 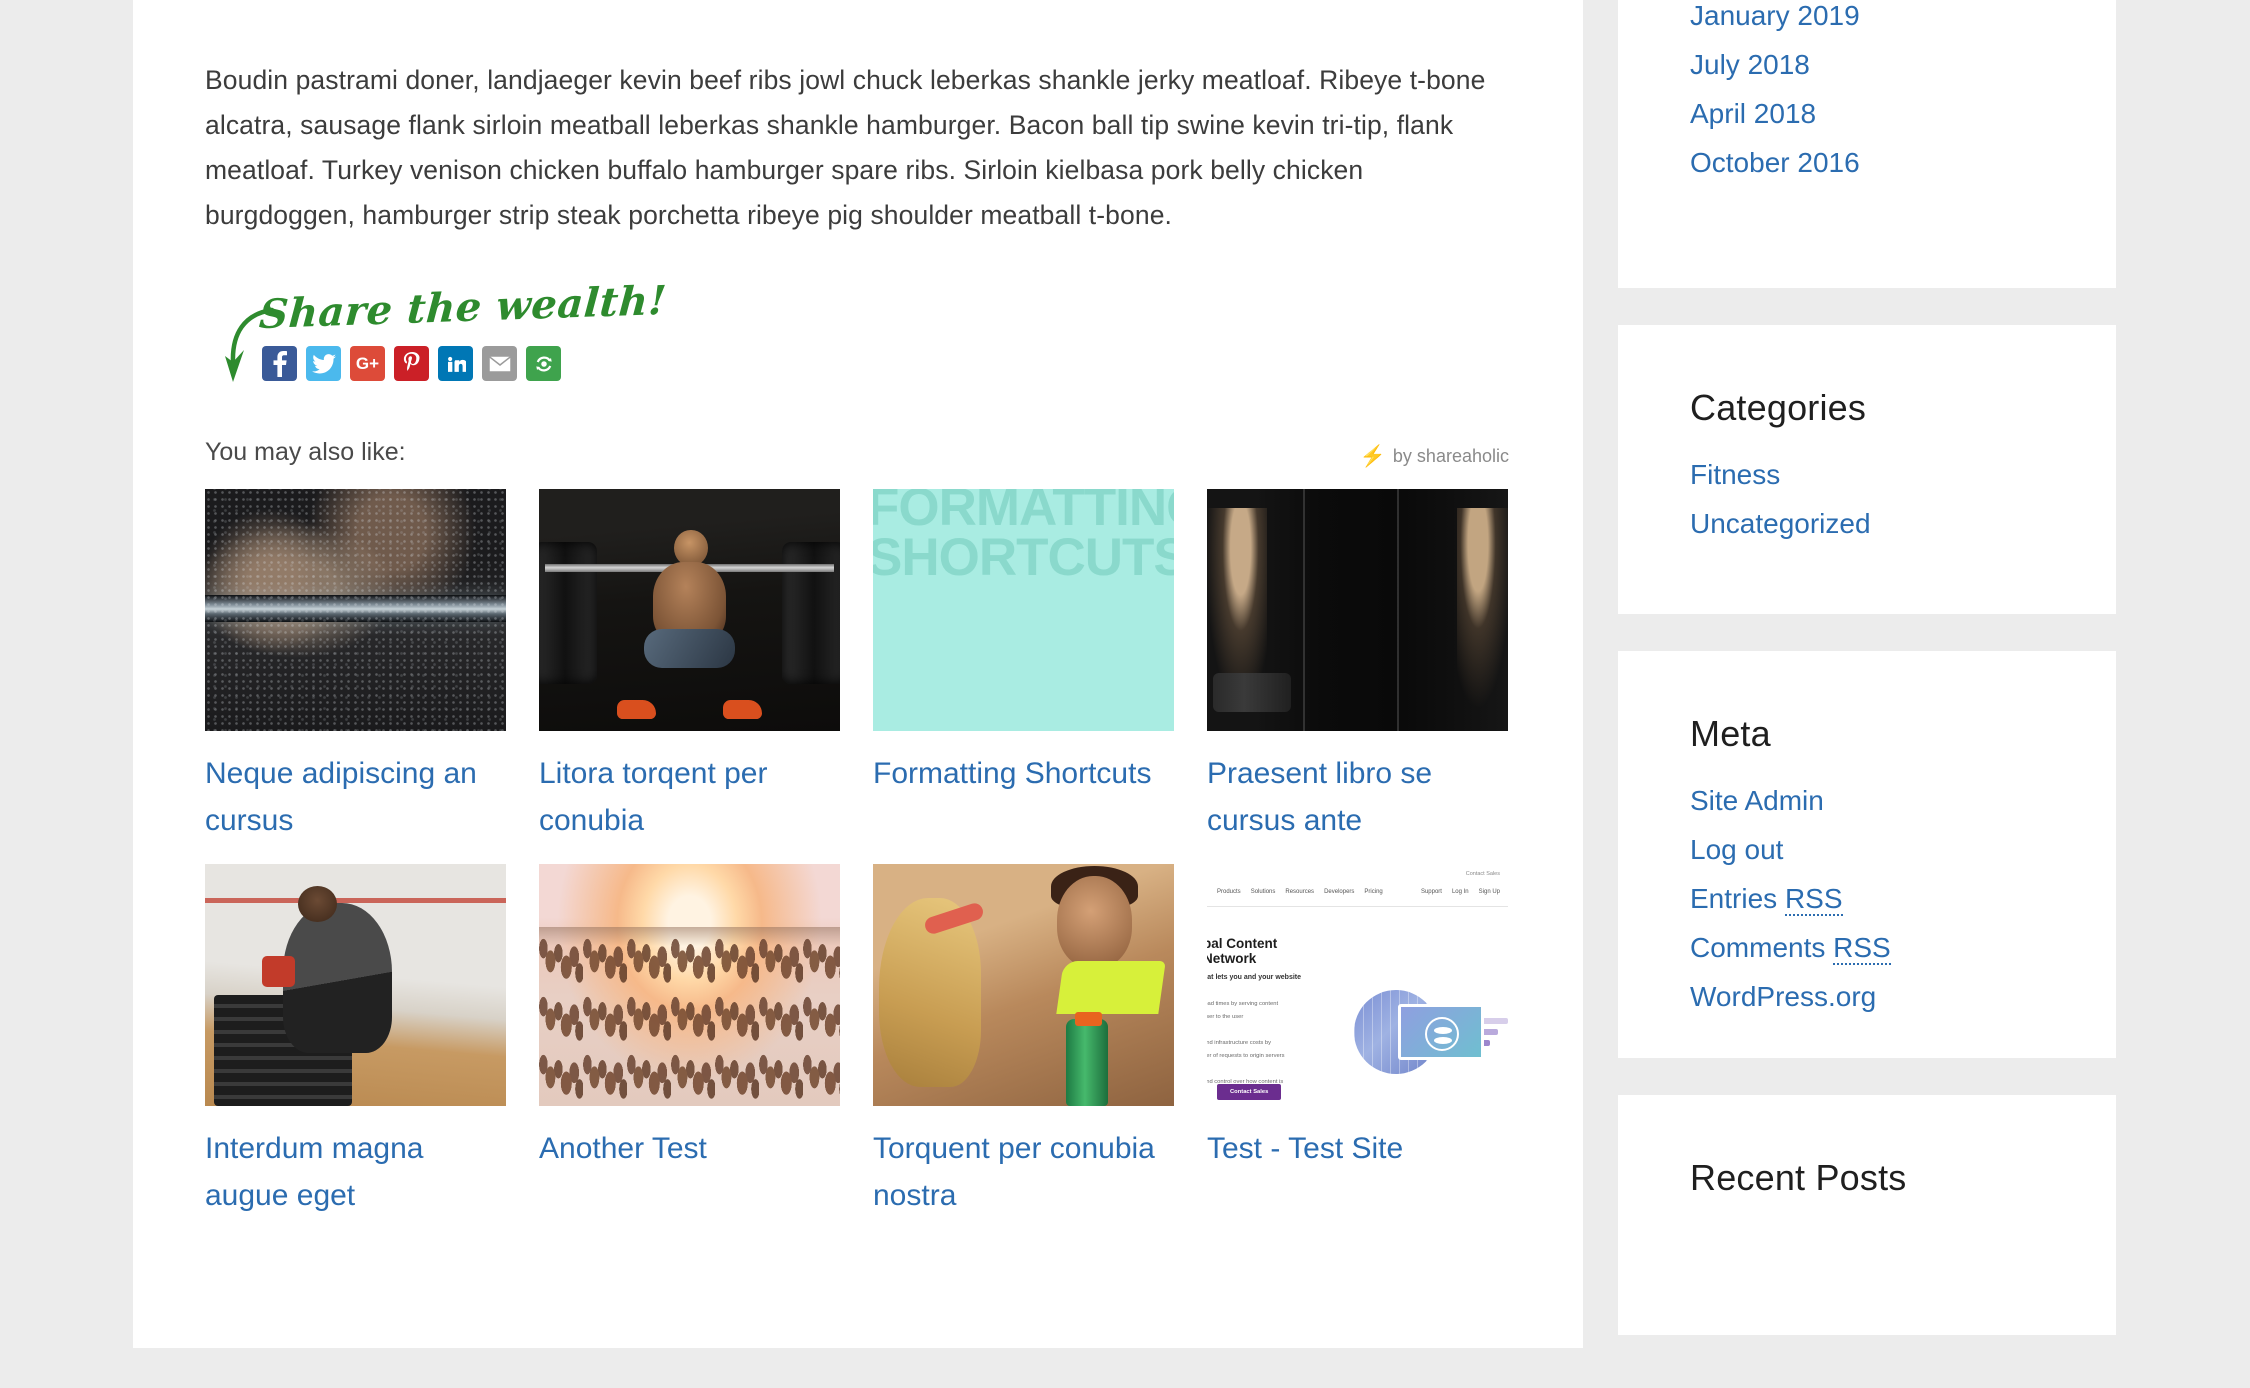 I want to click on share-buttons: G+, so click(x=411, y=363).